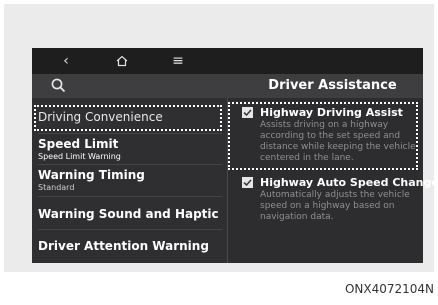  What do you see at coordinates (59, 86) in the screenshot?
I see `search-icon` at bounding box center [59, 86].